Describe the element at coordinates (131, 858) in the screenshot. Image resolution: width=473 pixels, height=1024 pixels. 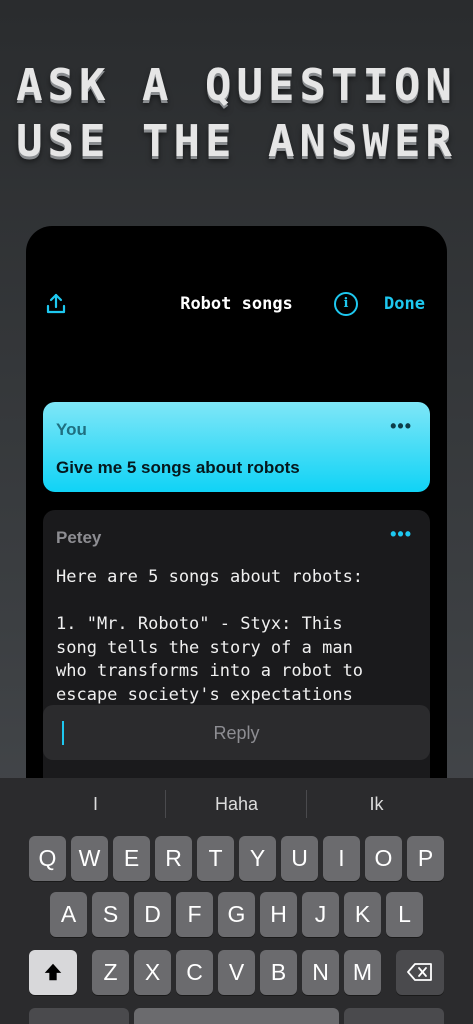
I see `key-e: E` at that location.